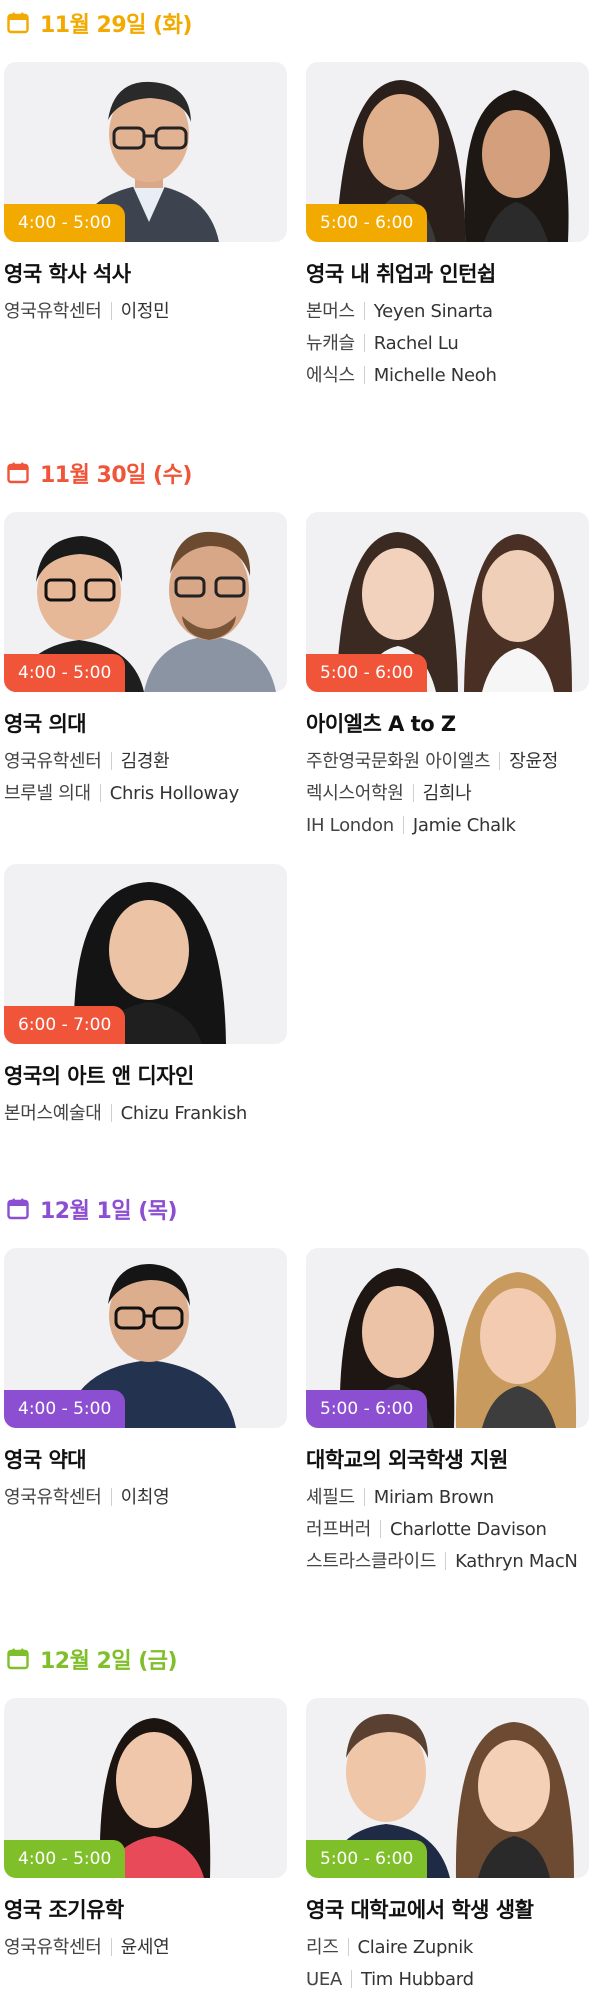  I want to click on speaker-list: 영국유학센터 윤세연, so click(145, 1948).